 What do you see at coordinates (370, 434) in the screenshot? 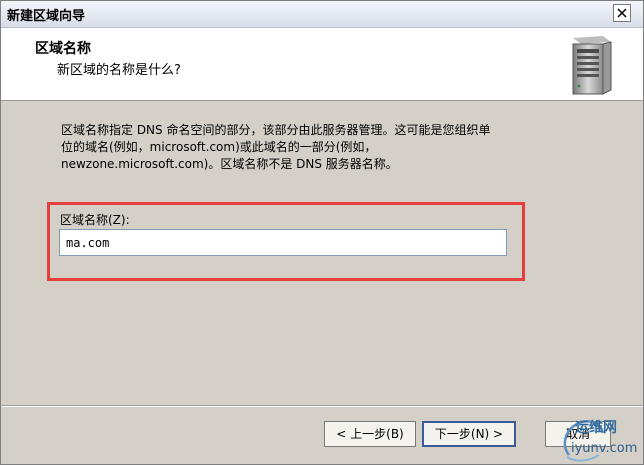
I see `back-button: < 上一步(B)` at bounding box center [370, 434].